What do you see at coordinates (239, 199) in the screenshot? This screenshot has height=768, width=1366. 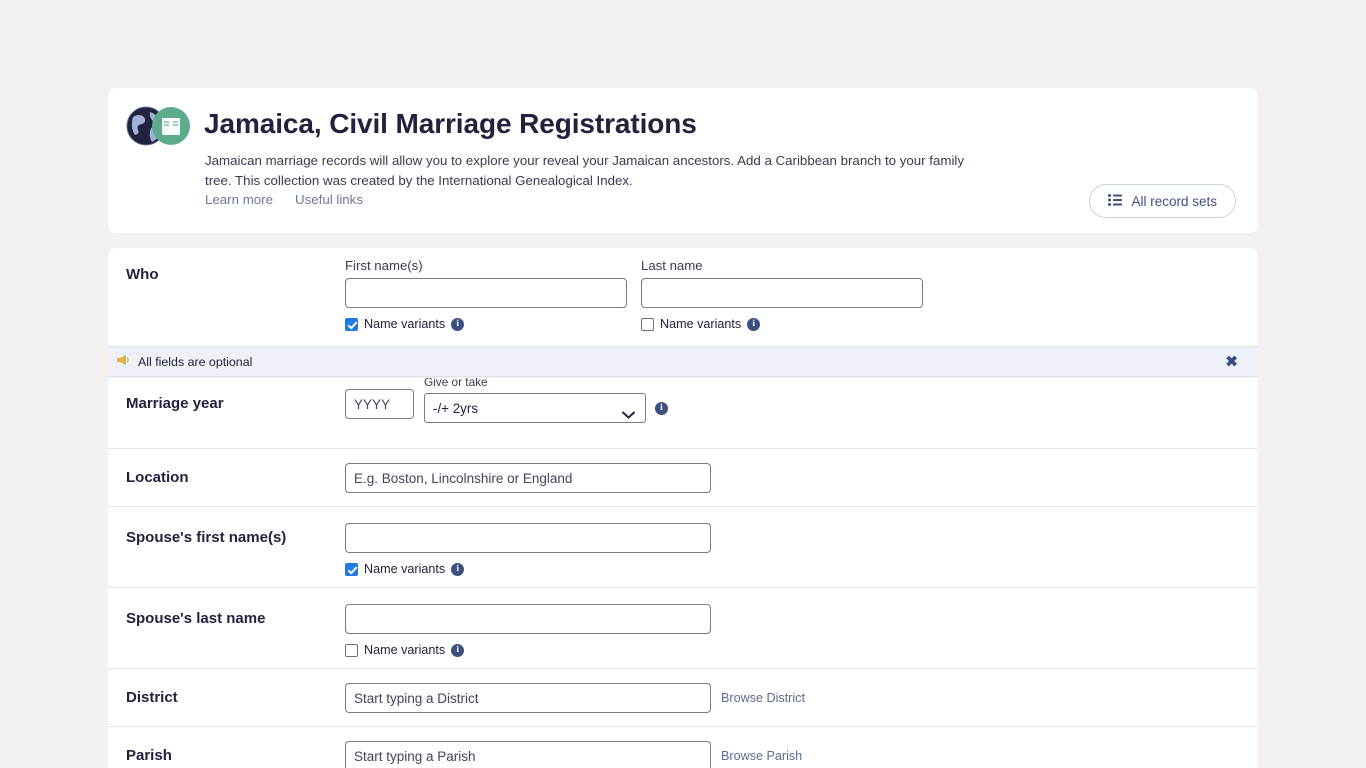 I see `learn-more-link: Learn more` at bounding box center [239, 199].